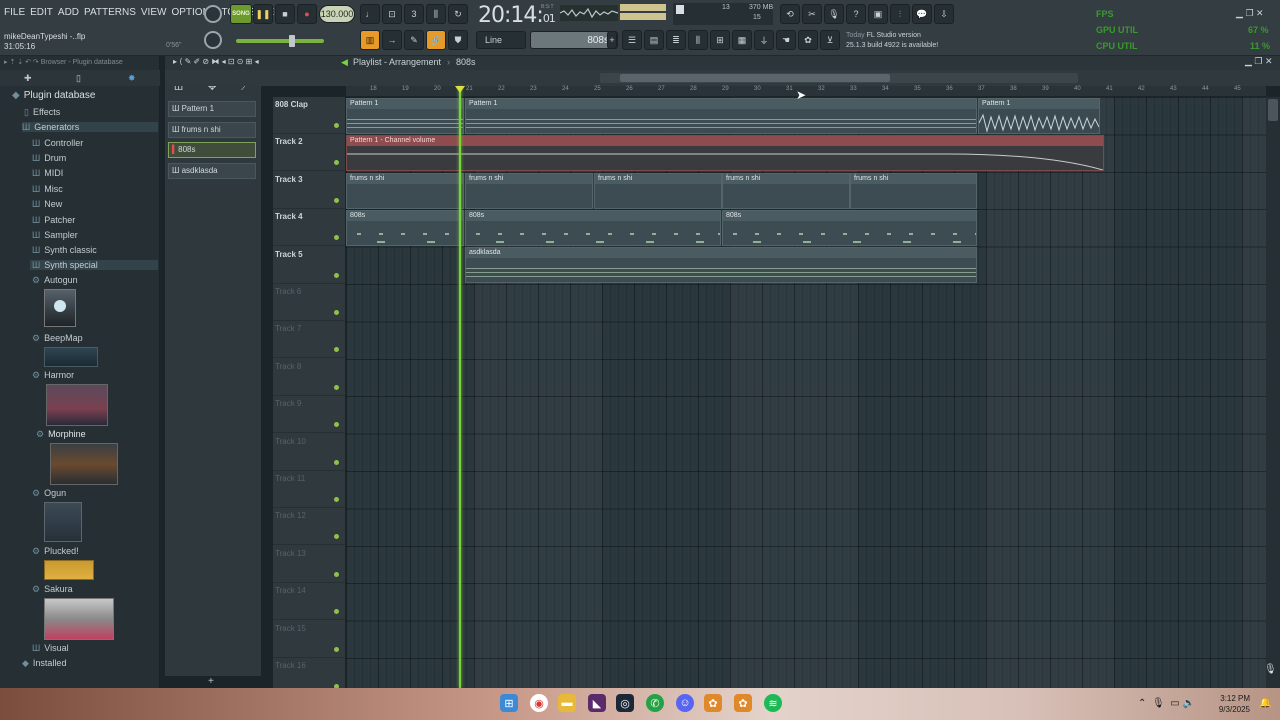  Describe the element at coordinates (212, 171) in the screenshot. I see `pattern-item: Ш asdklasda` at that location.